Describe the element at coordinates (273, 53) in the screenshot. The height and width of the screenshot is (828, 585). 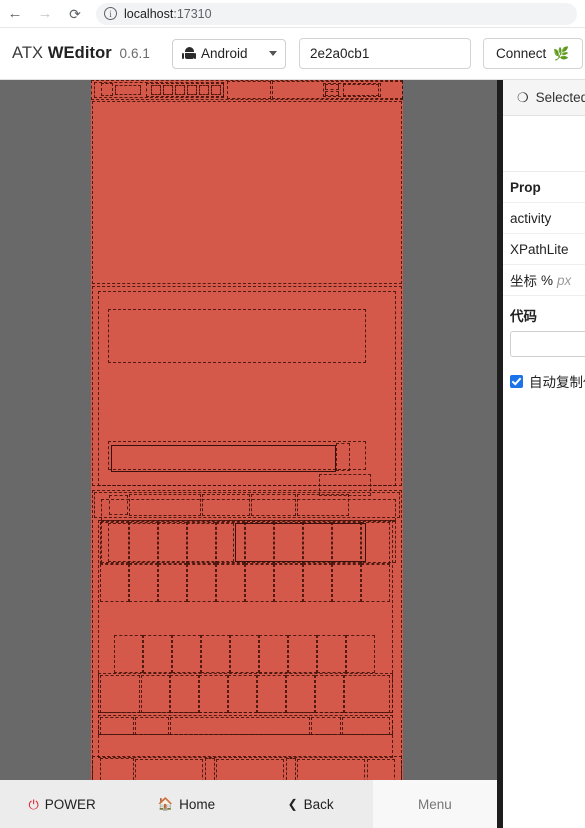
I see `chevron-down-icon` at that location.